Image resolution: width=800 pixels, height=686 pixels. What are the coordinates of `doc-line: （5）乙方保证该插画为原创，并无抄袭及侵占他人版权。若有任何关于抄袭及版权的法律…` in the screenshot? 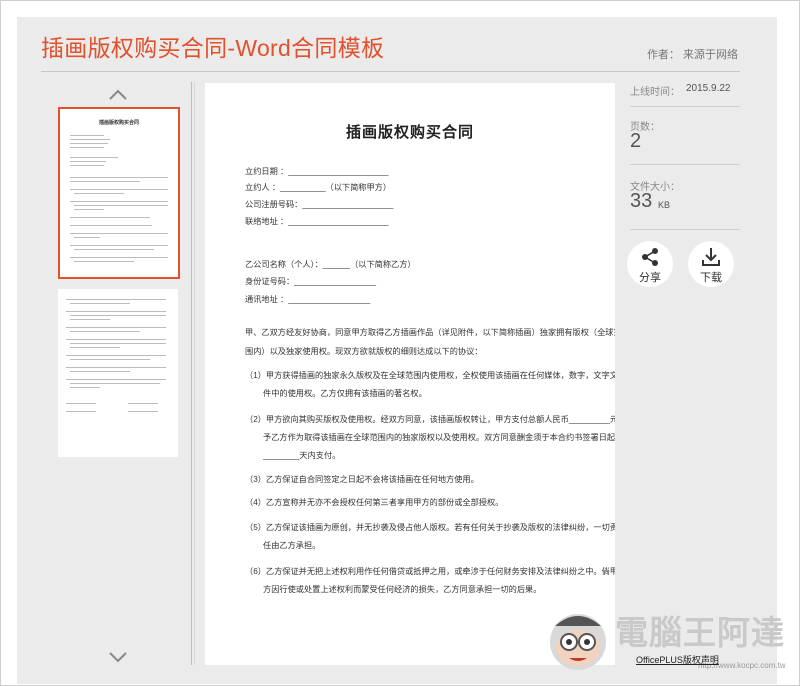 It's located at (430, 527).